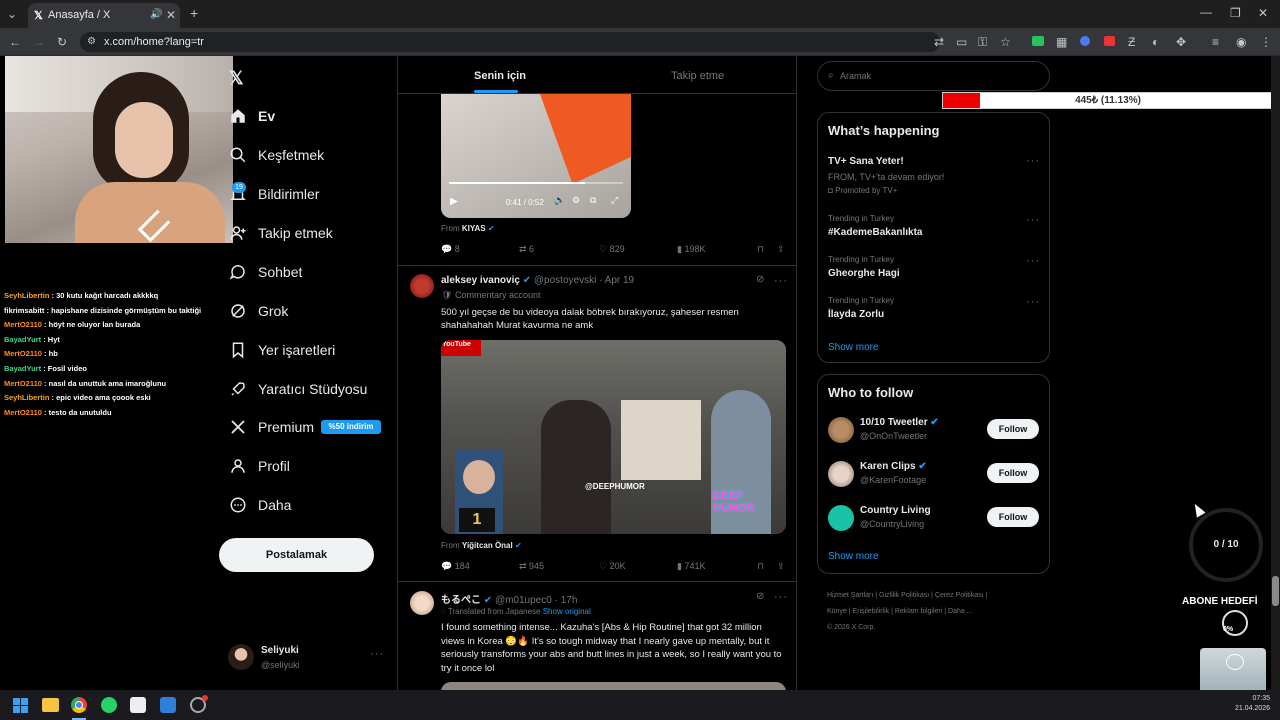 The width and height of the screenshot is (1280, 720). Describe the element at coordinates (1109, 41) in the screenshot. I see `extension-red-icon` at that location.